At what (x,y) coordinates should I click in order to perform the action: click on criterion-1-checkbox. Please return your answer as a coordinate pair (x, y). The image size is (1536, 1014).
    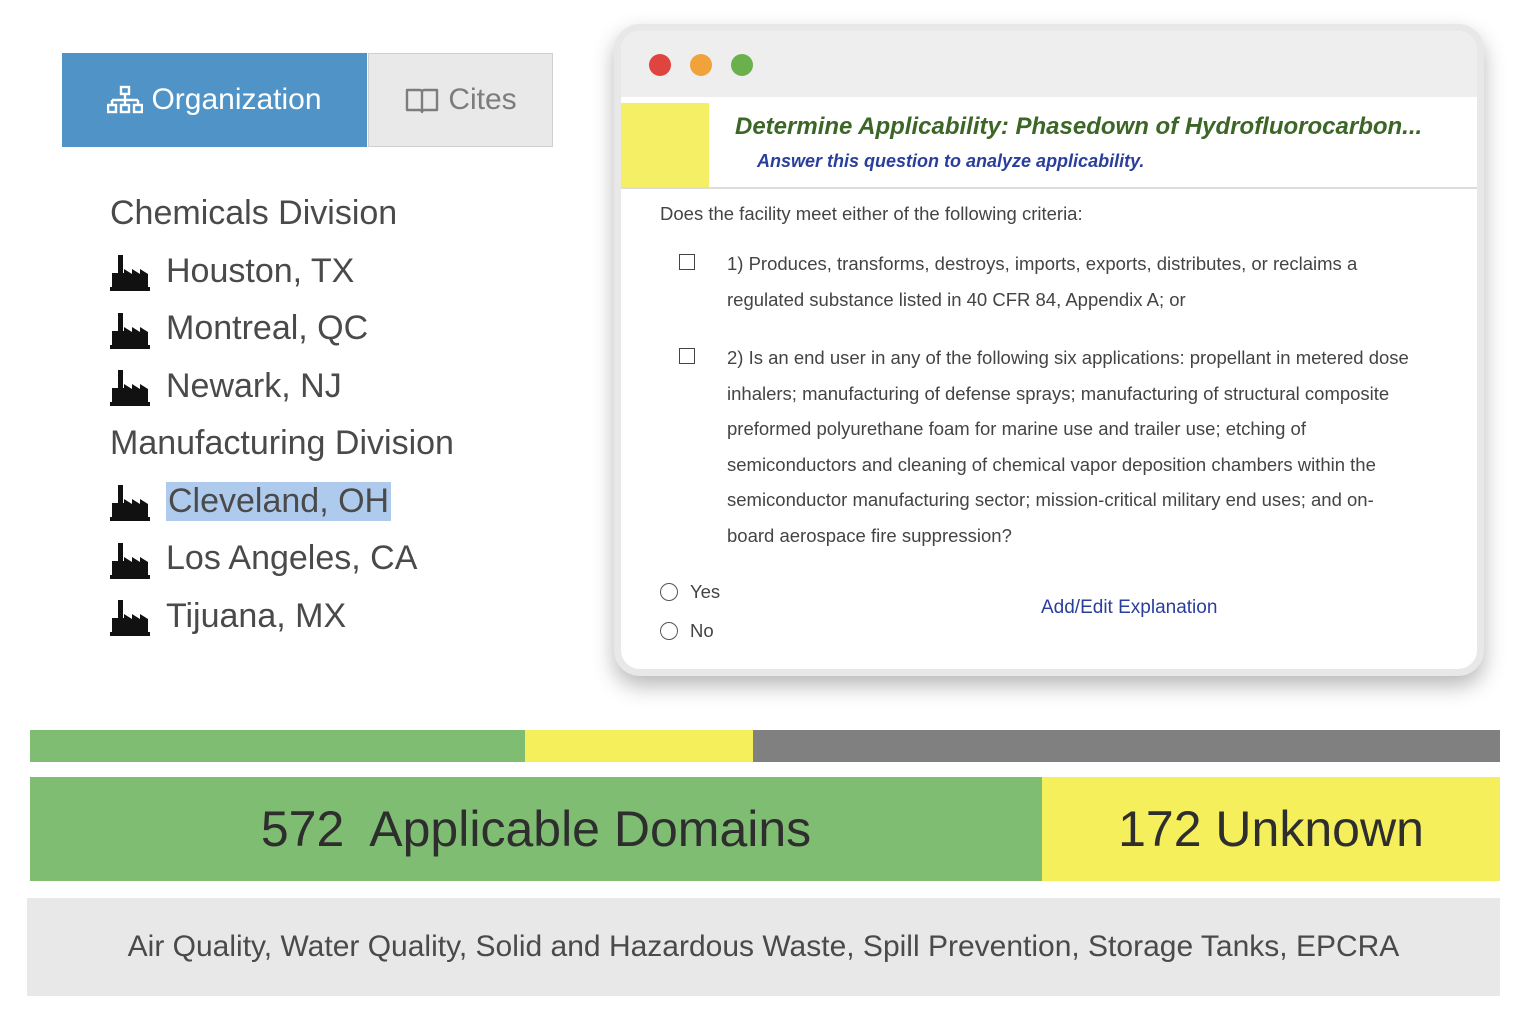
    Looking at the image, I should click on (687, 262).